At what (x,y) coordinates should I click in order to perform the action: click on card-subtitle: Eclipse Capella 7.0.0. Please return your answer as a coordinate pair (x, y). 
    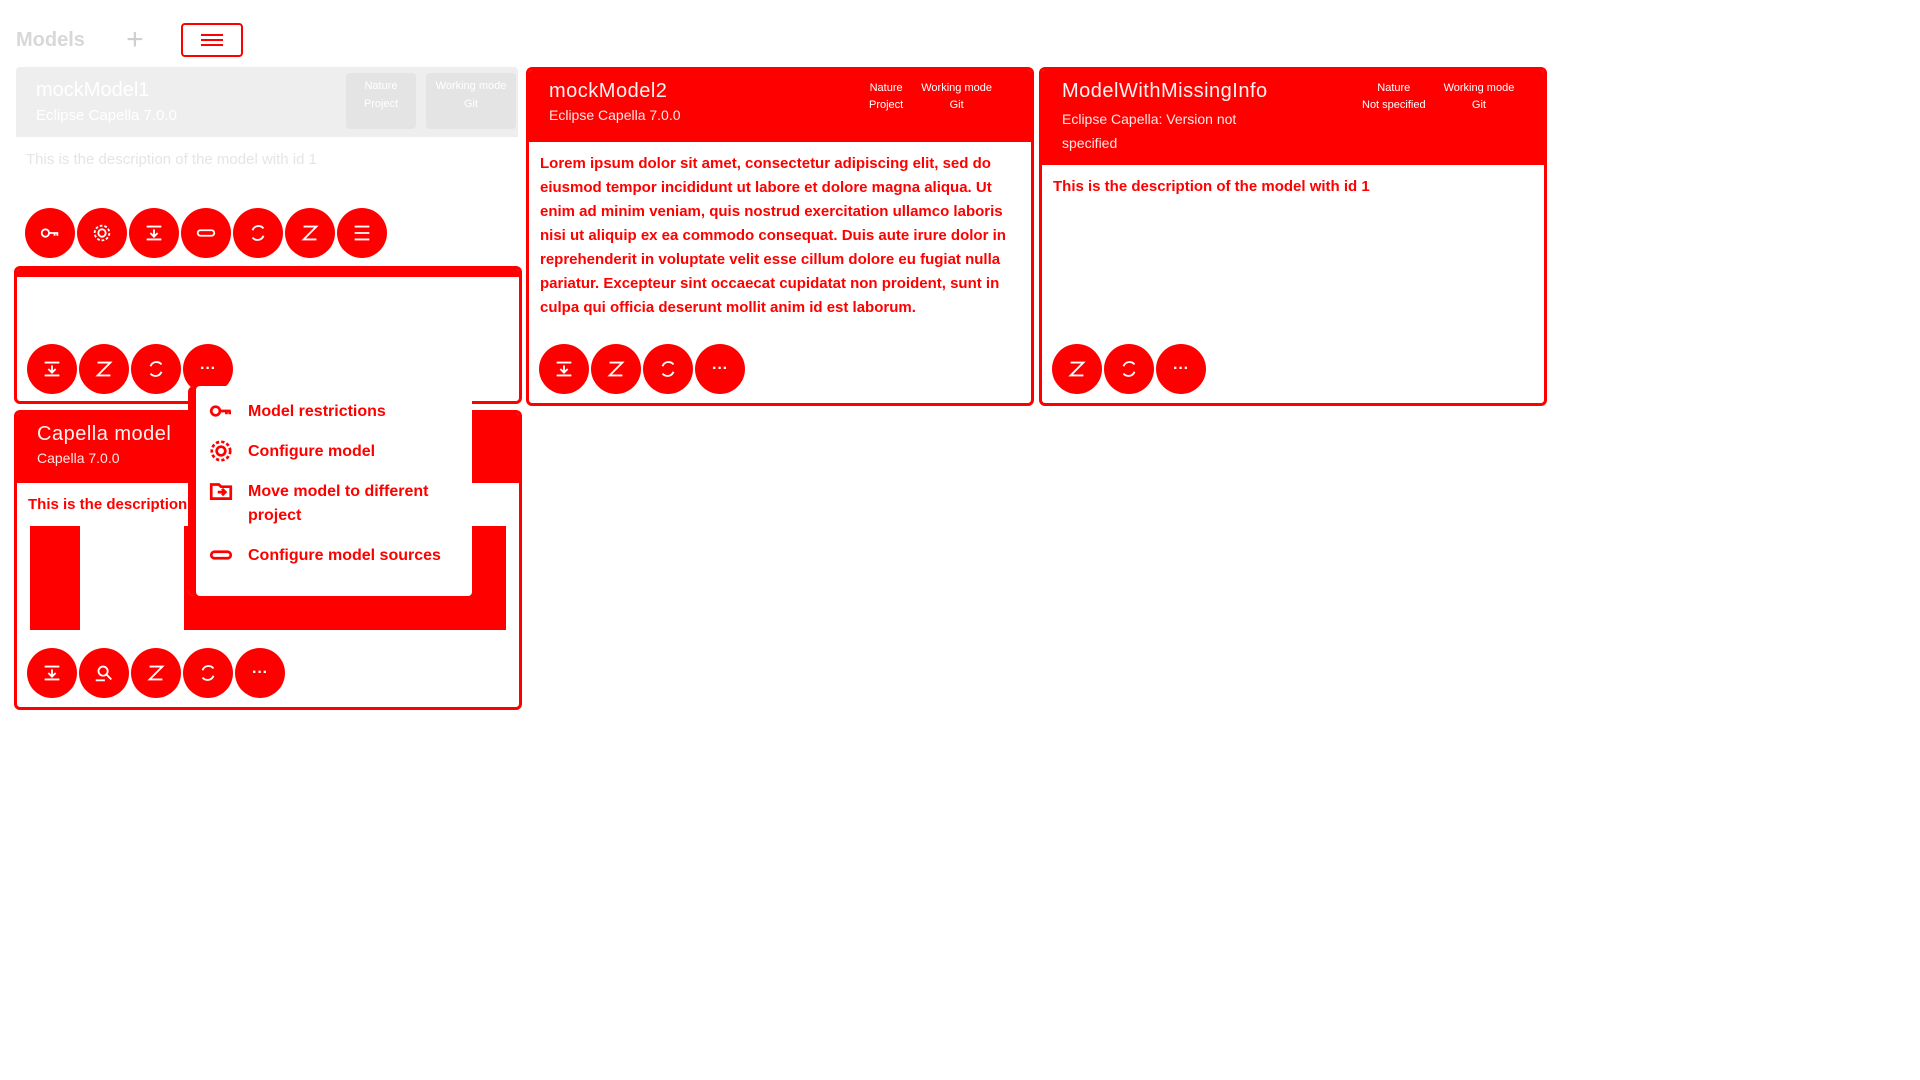
    Looking at the image, I should click on (106, 115).